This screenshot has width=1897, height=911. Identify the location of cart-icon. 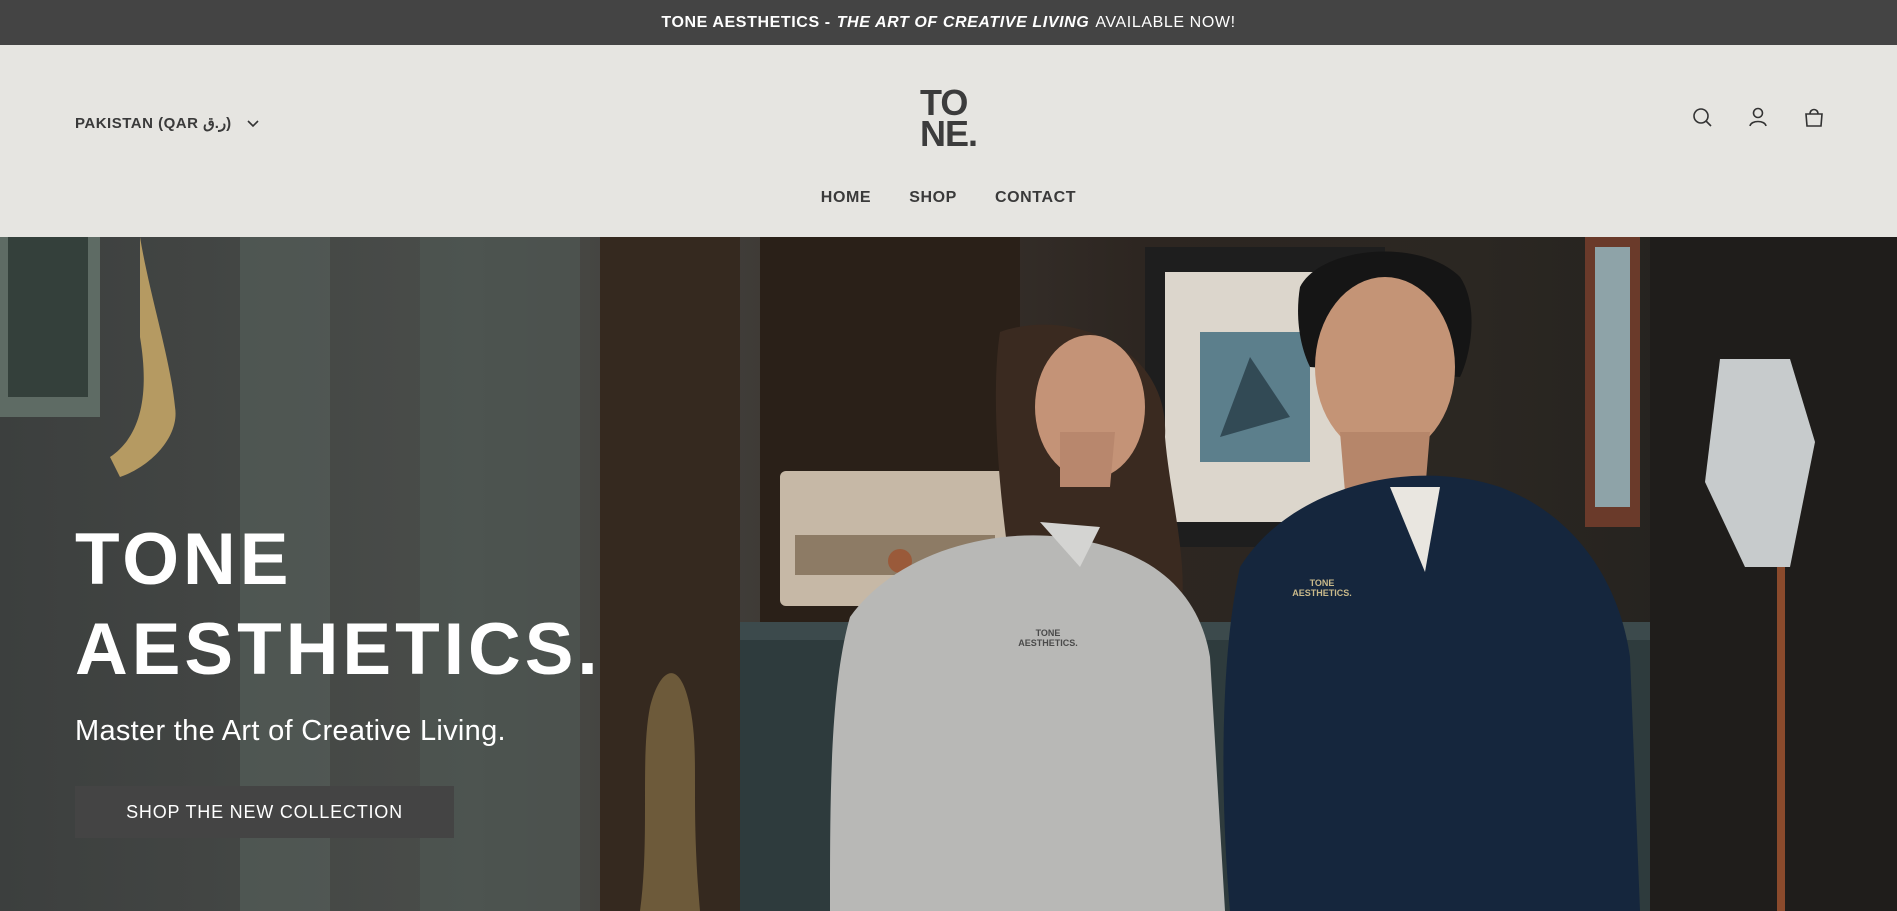
(1814, 117).